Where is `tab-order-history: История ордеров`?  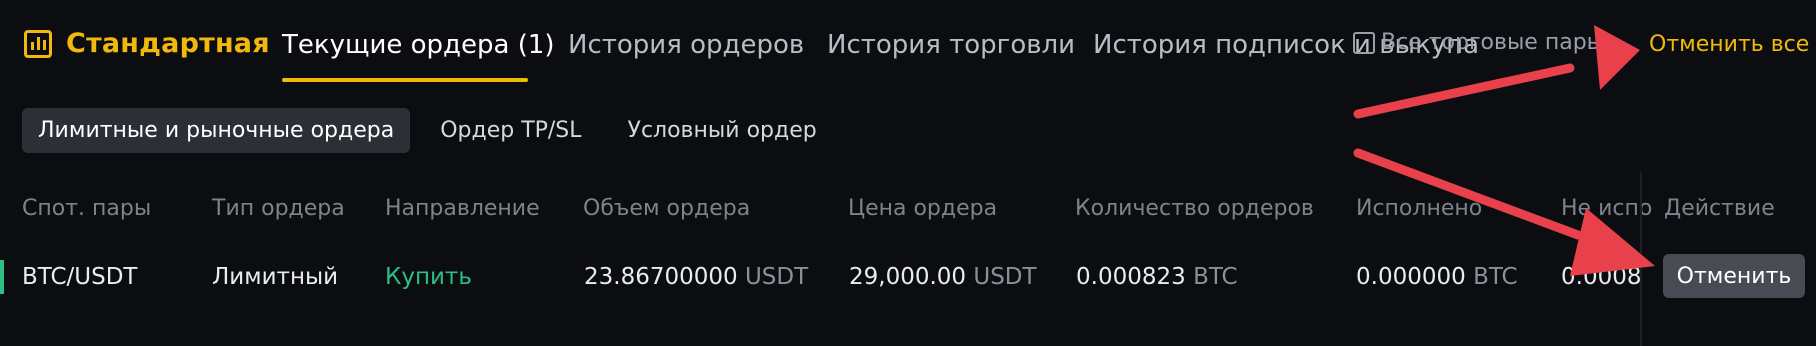
tab-order-history: История ордеров is located at coordinates (686, 45).